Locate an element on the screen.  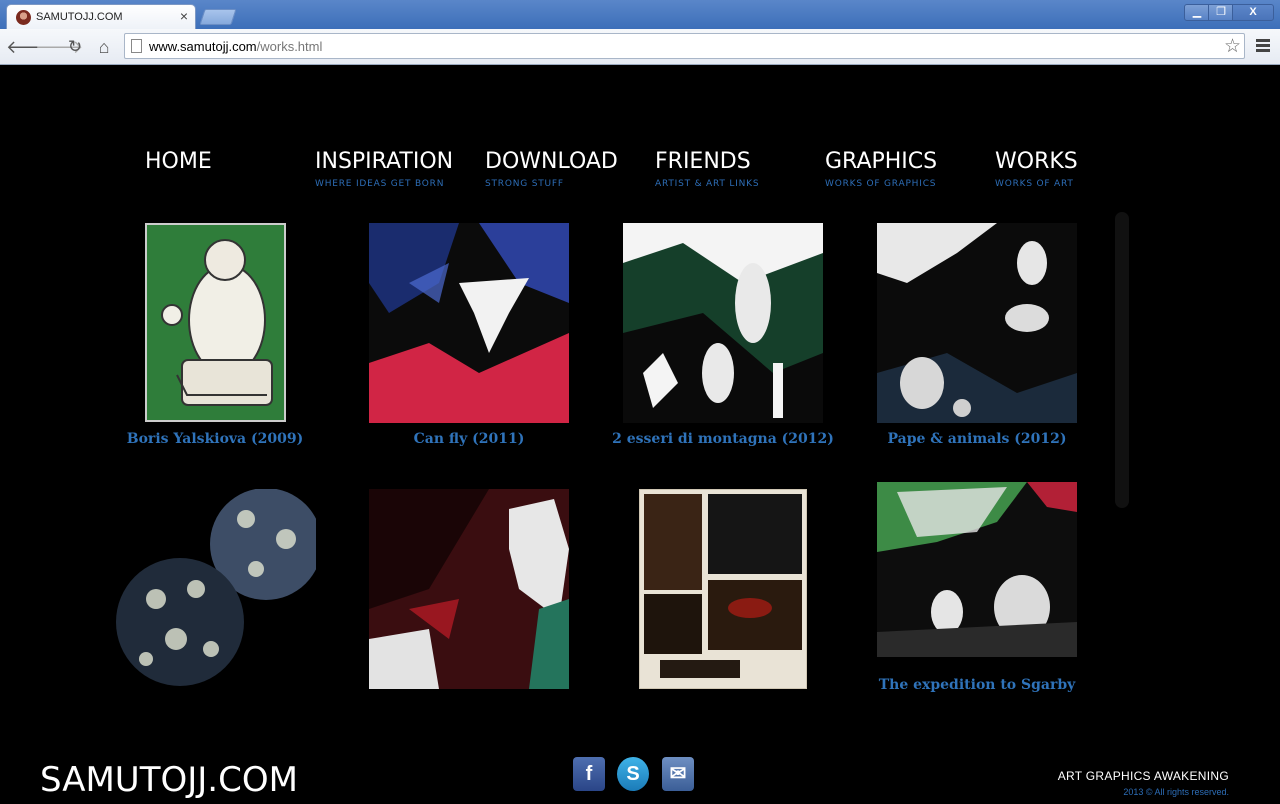
artwork-caption: Boris Yalskiova (2009) is located at coordinates (215, 439).